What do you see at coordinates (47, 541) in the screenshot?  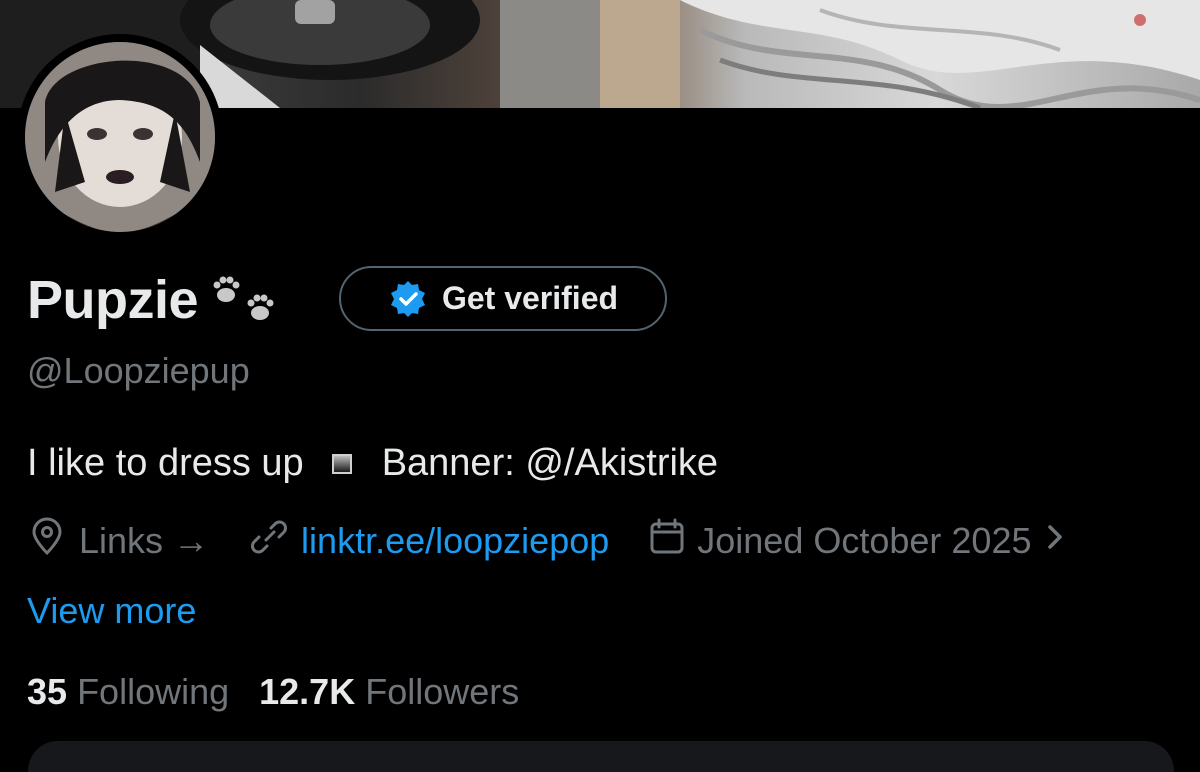 I see `location-pin-icon` at bounding box center [47, 541].